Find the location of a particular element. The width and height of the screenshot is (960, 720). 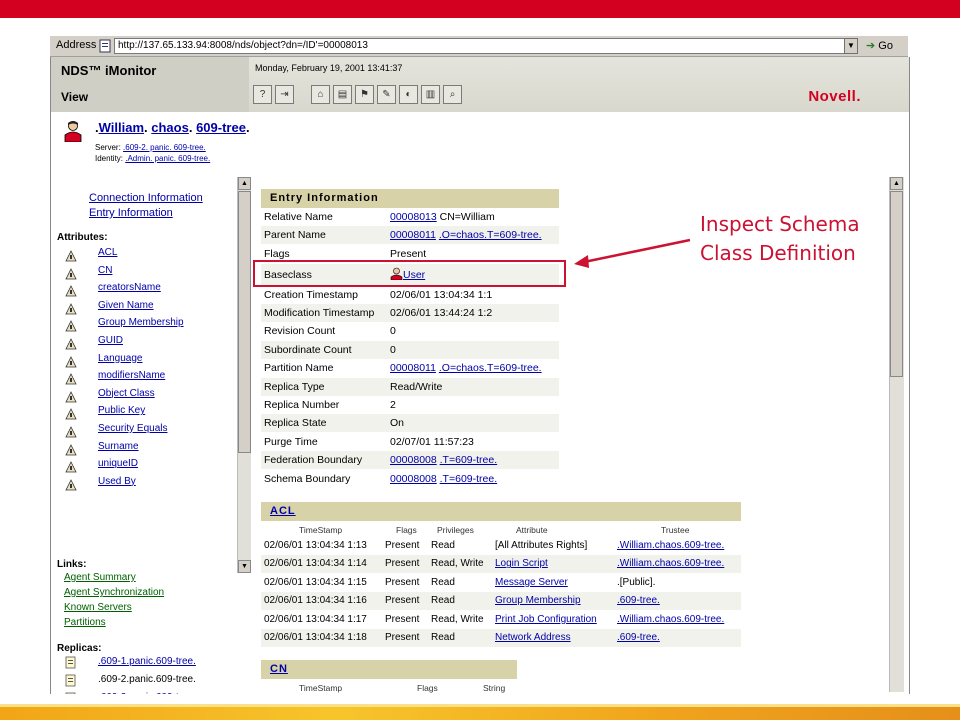

right-scroll-thumb is located at coordinates (896, 284).